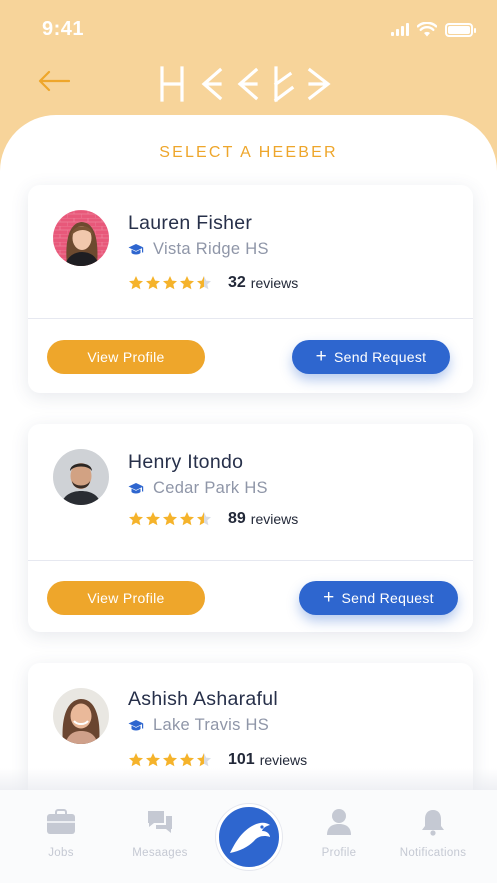  What do you see at coordinates (237, 282) in the screenshot?
I see `review-count: 32` at bounding box center [237, 282].